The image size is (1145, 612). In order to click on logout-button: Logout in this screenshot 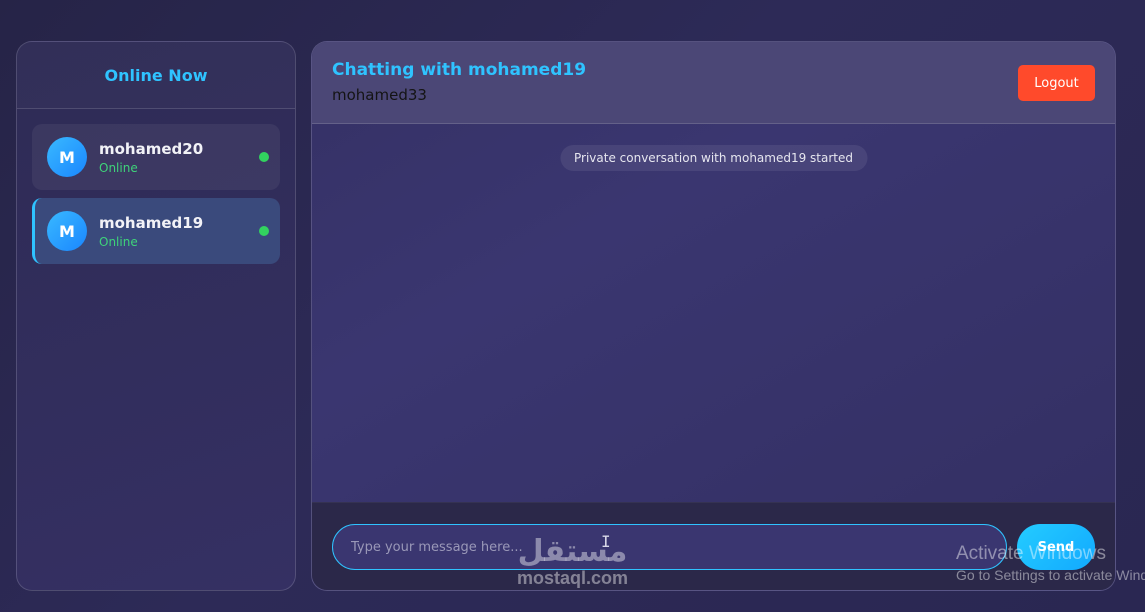, I will do `click(1056, 83)`.